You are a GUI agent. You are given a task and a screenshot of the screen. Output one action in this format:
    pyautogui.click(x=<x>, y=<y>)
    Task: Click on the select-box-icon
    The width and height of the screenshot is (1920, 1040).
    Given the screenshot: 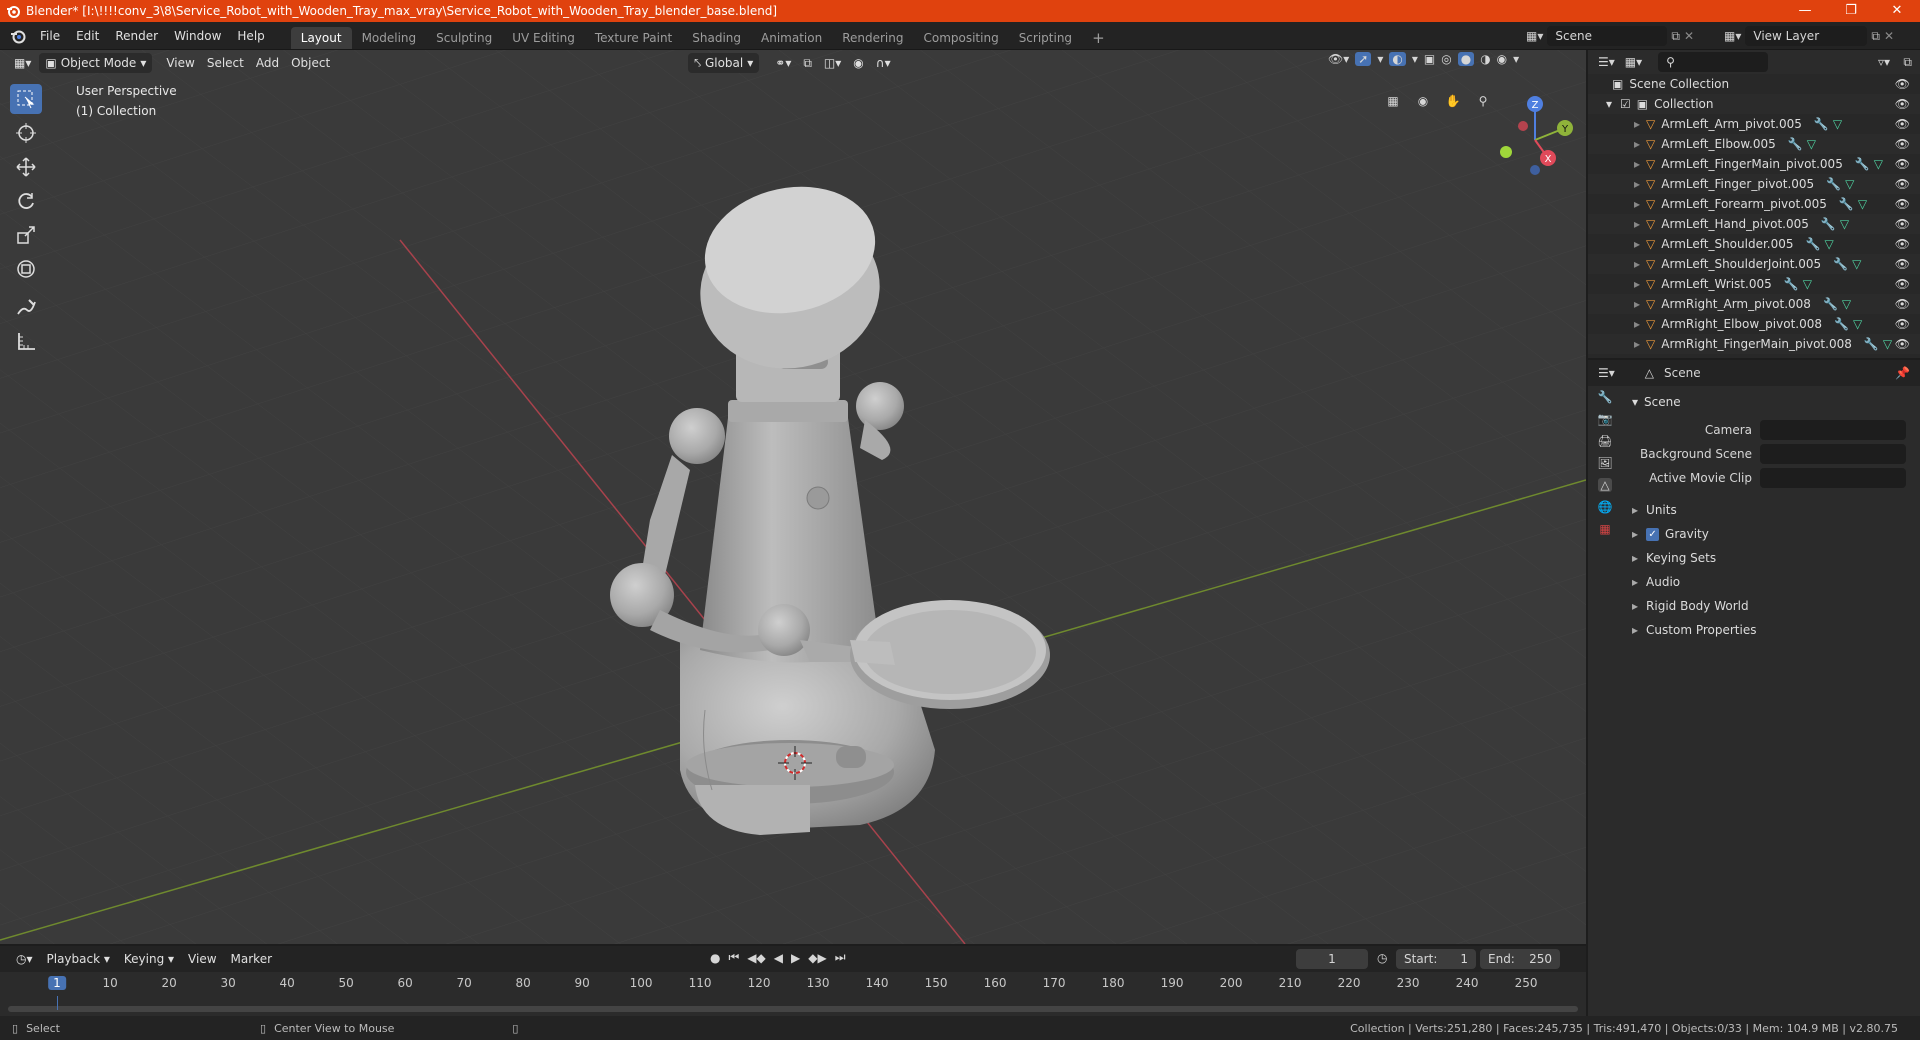 What is the action you would take?
    pyautogui.click(x=26, y=99)
    